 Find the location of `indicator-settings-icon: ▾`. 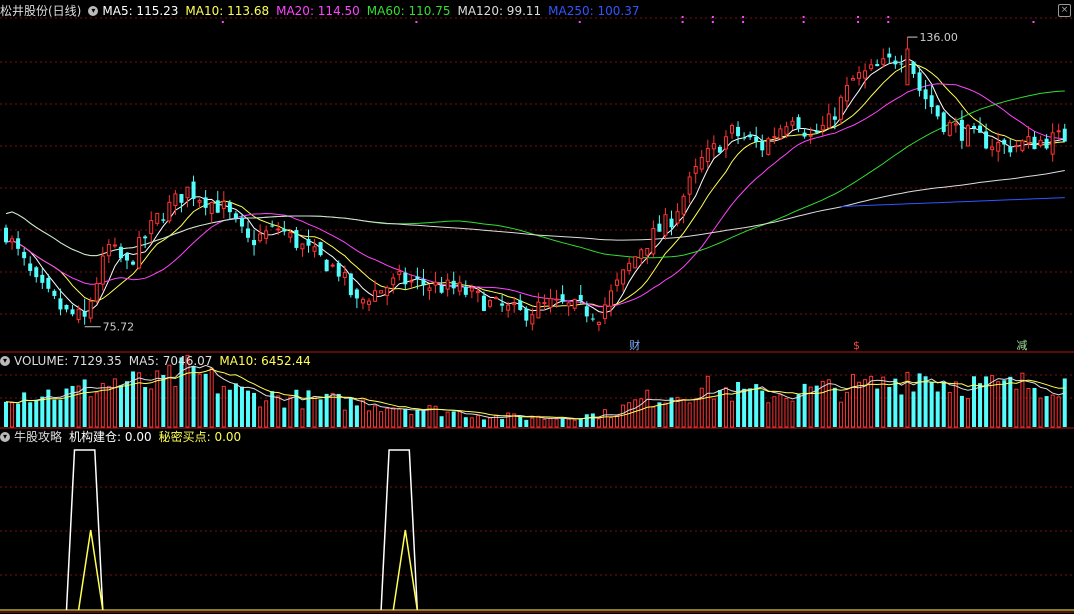

indicator-settings-icon: ▾ is located at coordinates (5, 437).